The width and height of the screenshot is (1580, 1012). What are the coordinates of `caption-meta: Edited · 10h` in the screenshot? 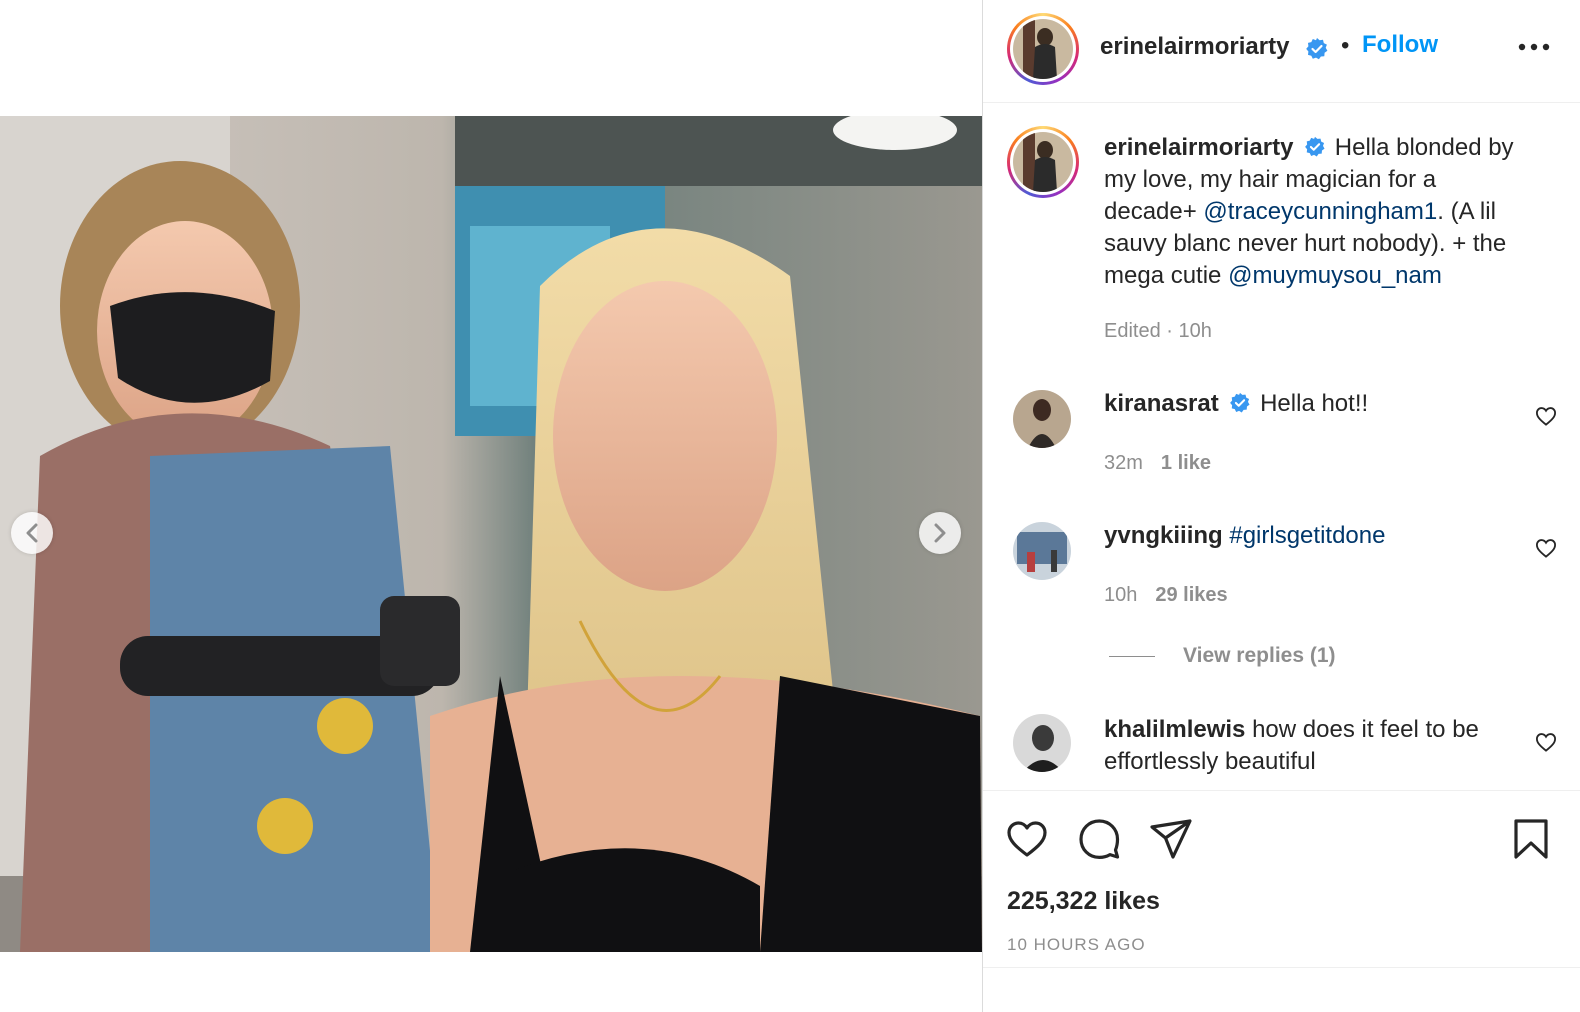 It's located at (1158, 331).